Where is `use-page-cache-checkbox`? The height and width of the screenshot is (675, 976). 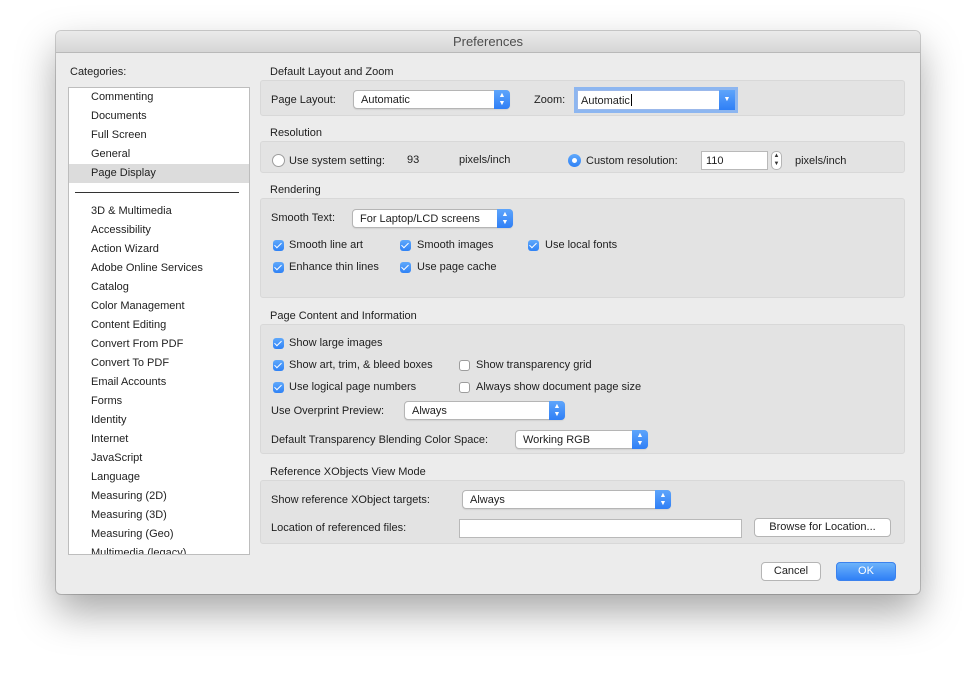 use-page-cache-checkbox is located at coordinates (405, 267).